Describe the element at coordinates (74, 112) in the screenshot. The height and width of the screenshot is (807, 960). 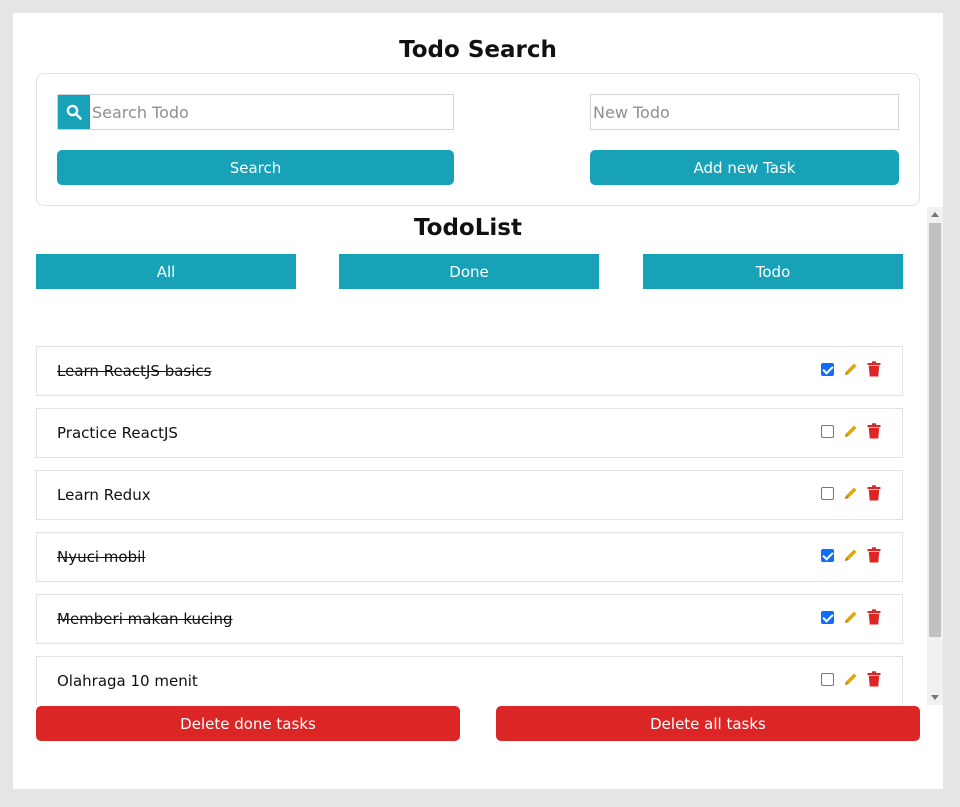
I see `search-icon` at that location.